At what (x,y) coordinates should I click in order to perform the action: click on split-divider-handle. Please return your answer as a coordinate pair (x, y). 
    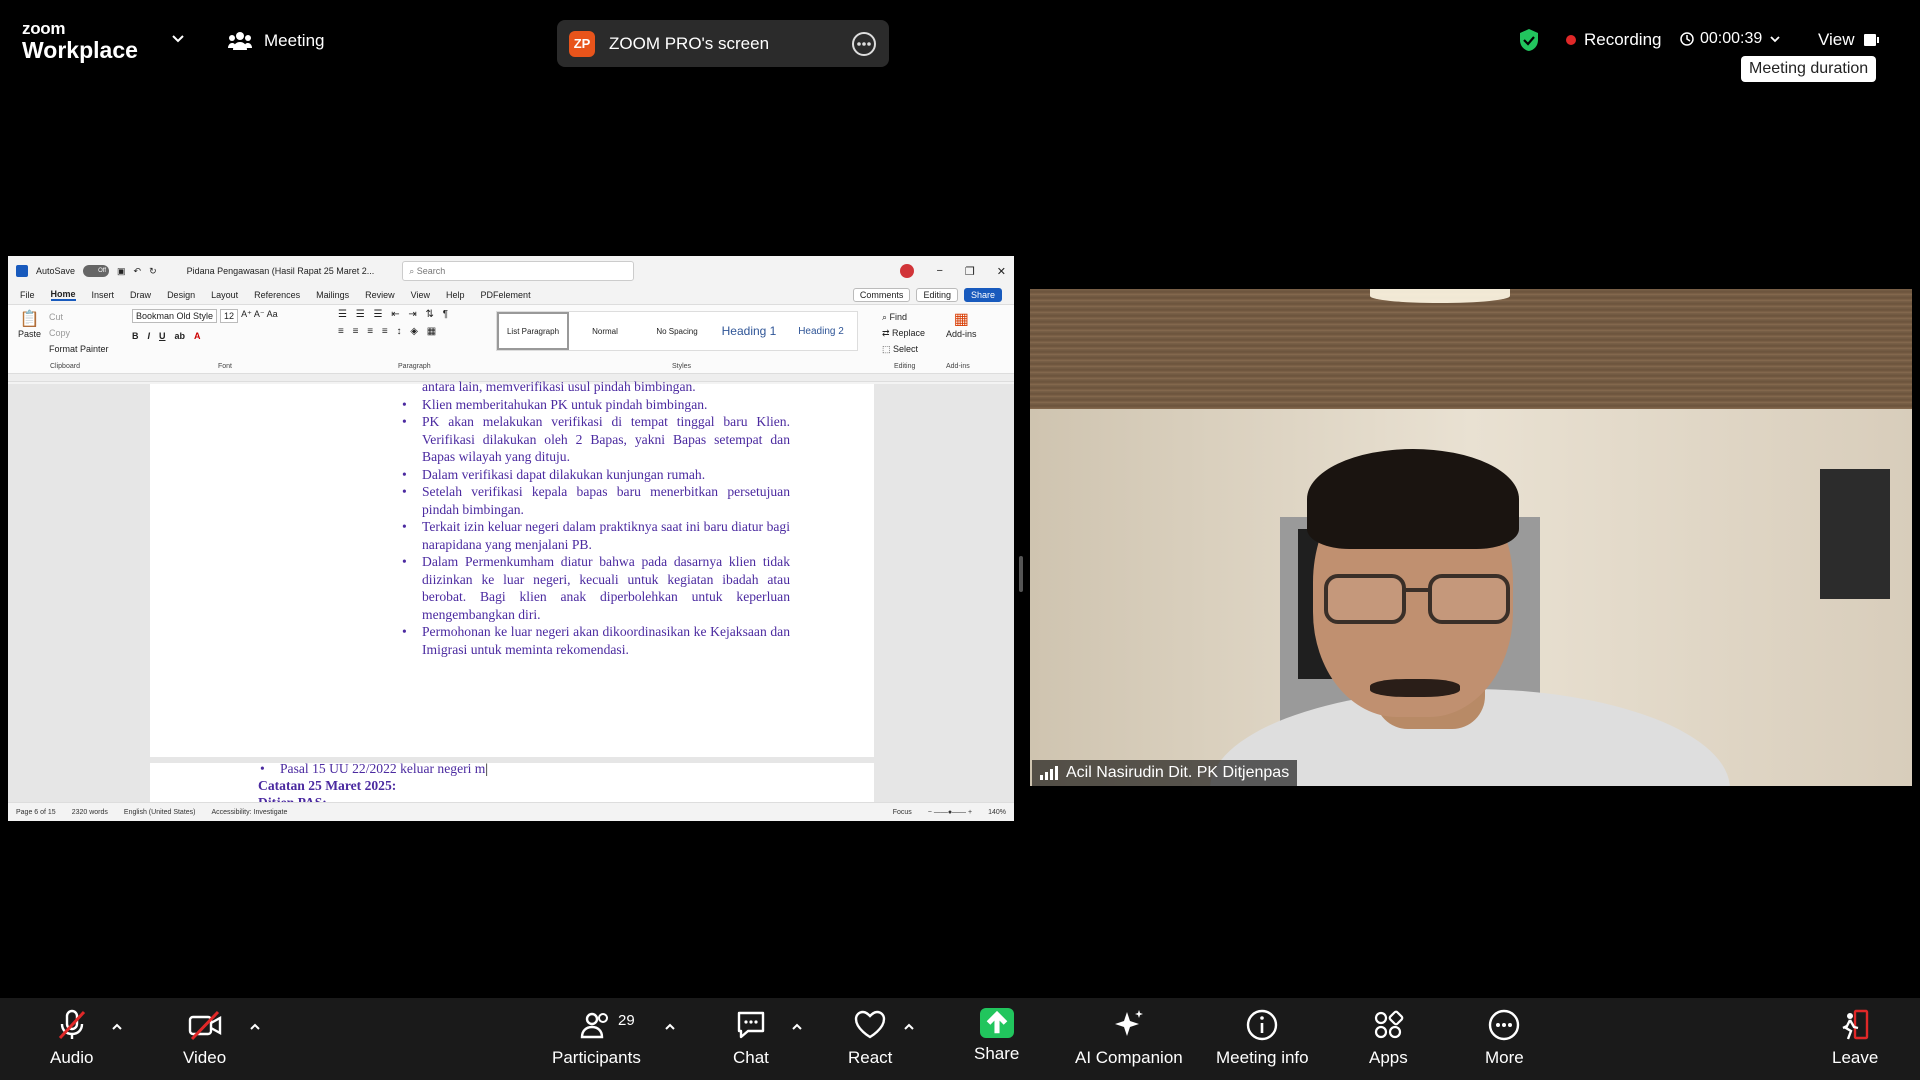
    Looking at the image, I should click on (1021, 574).